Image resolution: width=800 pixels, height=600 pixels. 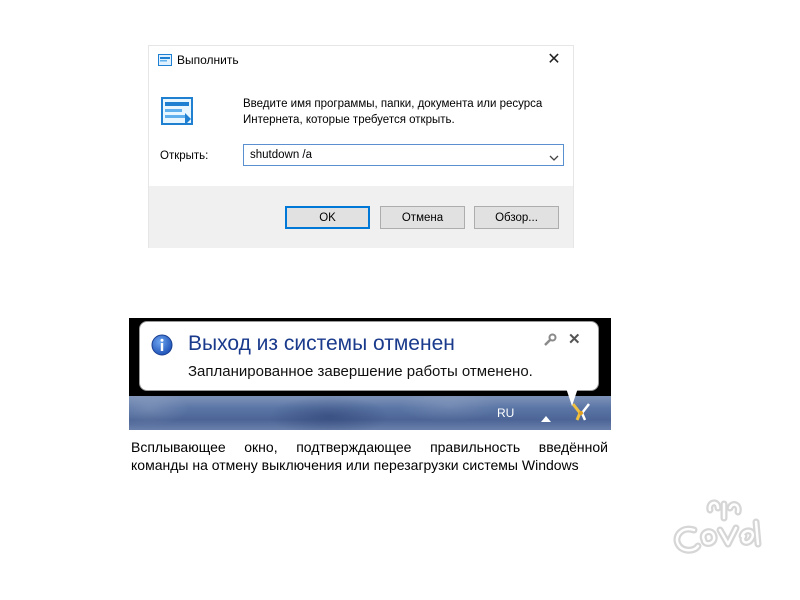 What do you see at coordinates (554, 60) in the screenshot?
I see `close-button: ✕` at bounding box center [554, 60].